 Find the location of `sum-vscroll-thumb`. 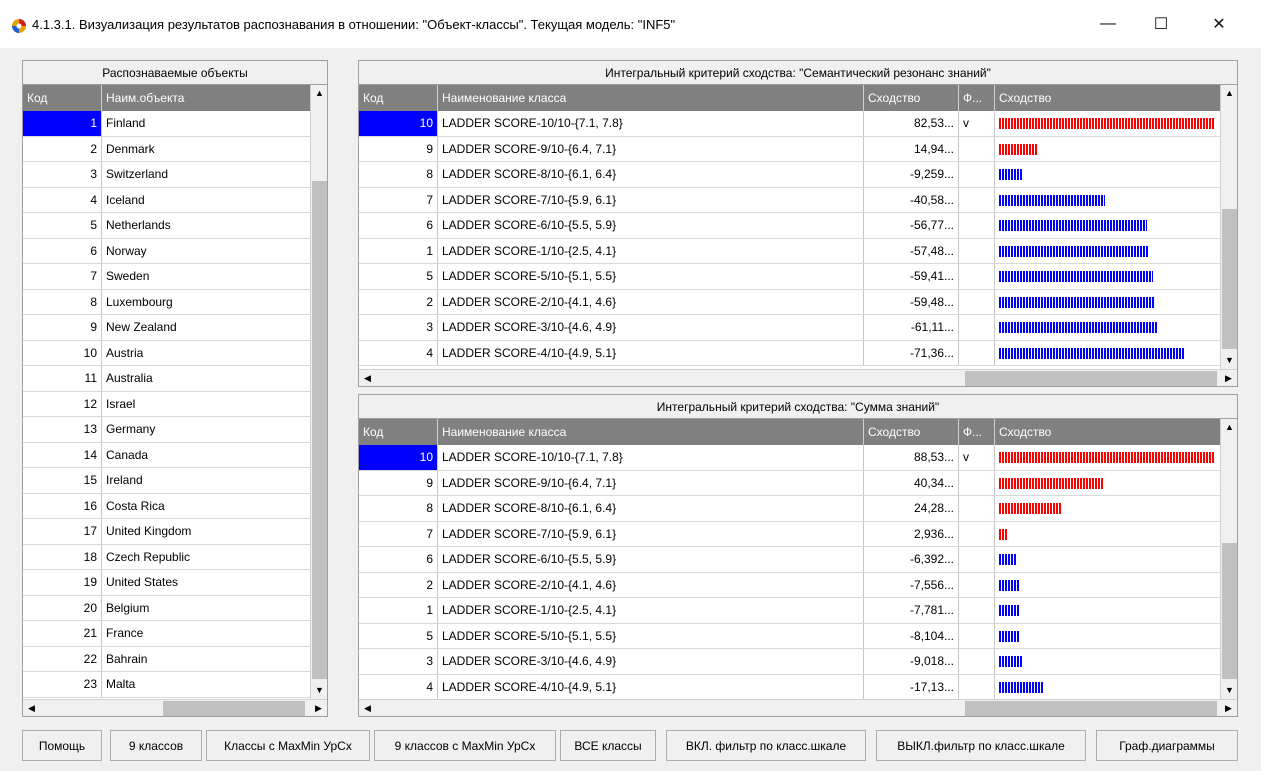

sum-vscroll-thumb is located at coordinates (1229, 611).